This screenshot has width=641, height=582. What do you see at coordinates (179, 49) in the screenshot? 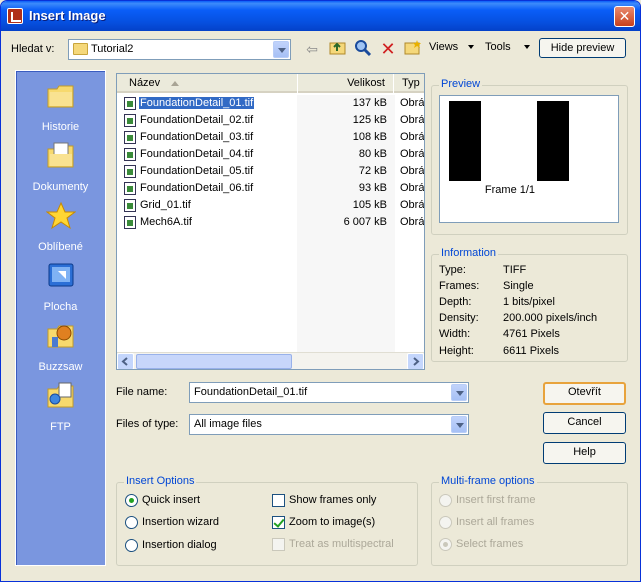
I see `lookin-combo: Tutorial2` at bounding box center [179, 49].